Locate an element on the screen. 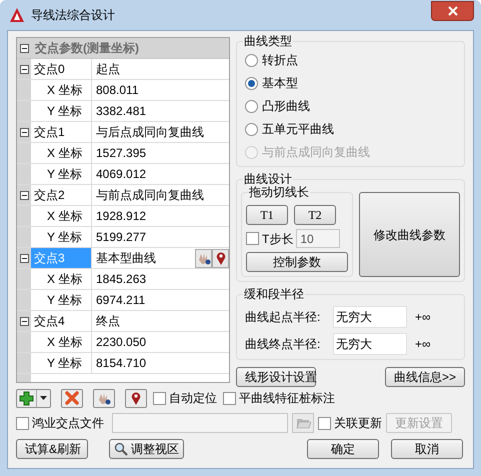  group-label: 曲线类型 is located at coordinates (268, 41).